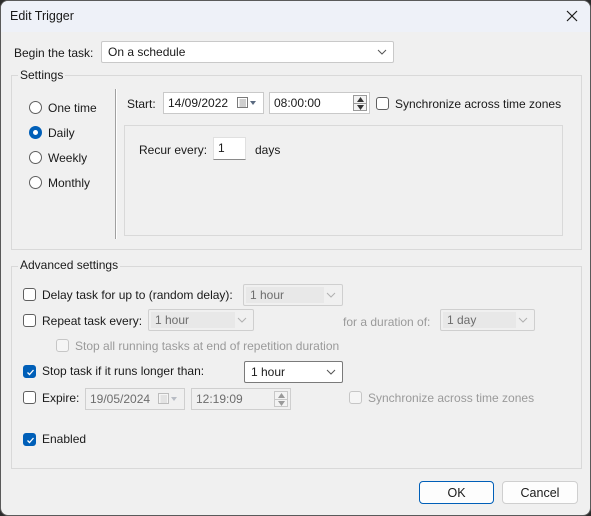 The image size is (591, 516). I want to click on delay-task-label: Delay task for up to (random delay):, so click(137, 295).